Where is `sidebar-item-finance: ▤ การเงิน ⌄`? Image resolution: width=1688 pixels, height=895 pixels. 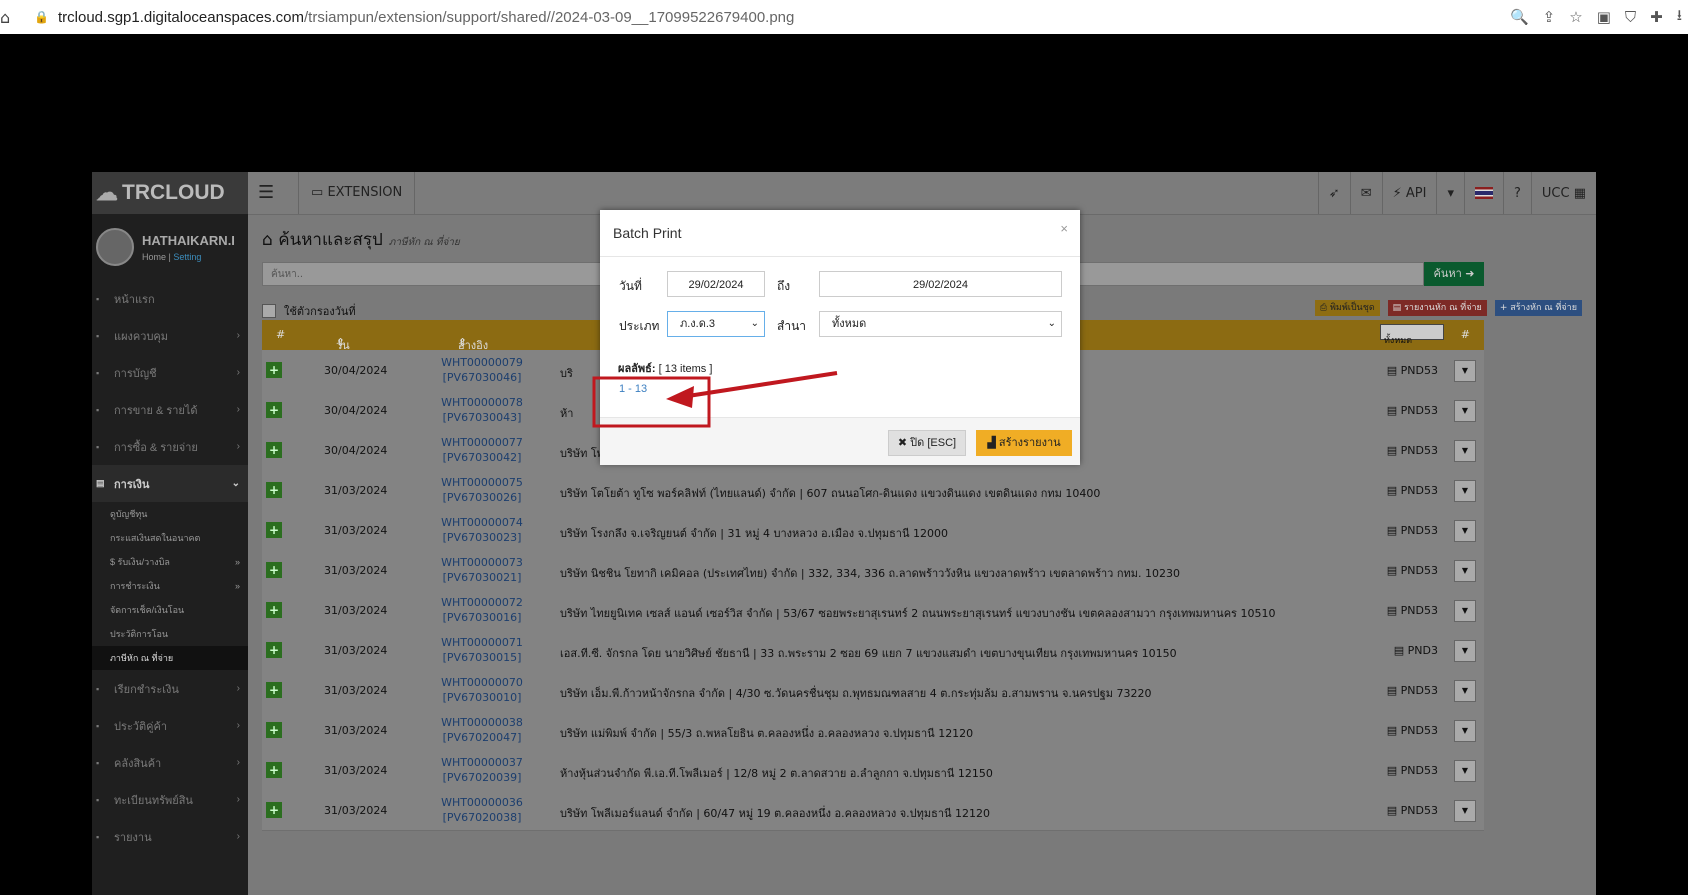 sidebar-item-finance: ▤ การเงิน ⌄ is located at coordinates (170, 483).